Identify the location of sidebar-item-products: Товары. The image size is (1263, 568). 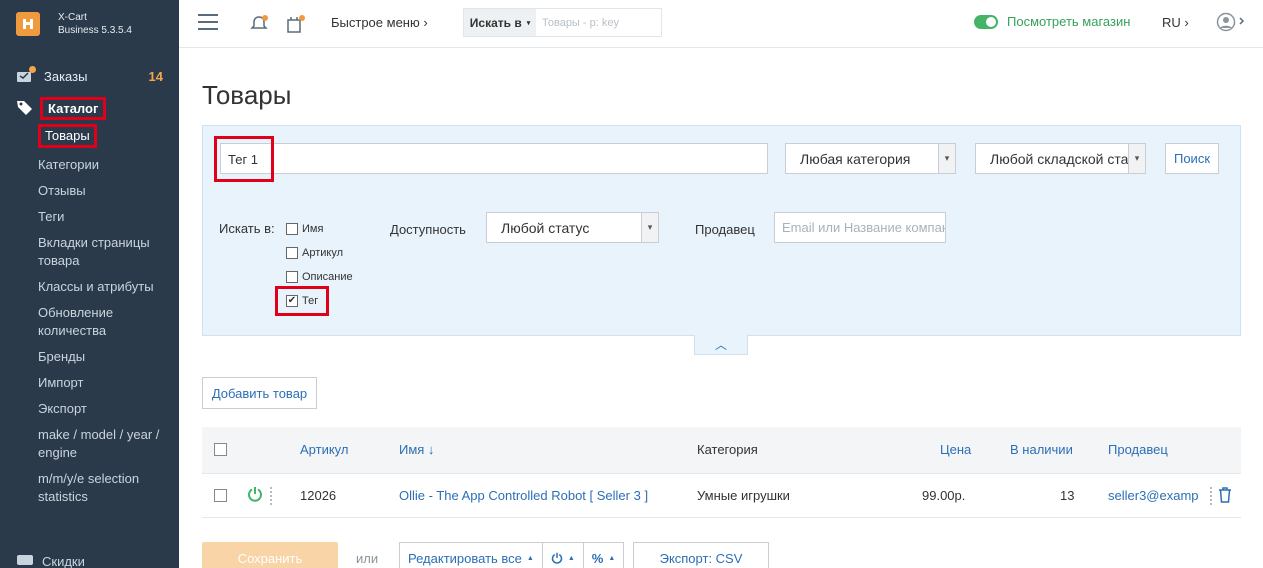
(108, 136).